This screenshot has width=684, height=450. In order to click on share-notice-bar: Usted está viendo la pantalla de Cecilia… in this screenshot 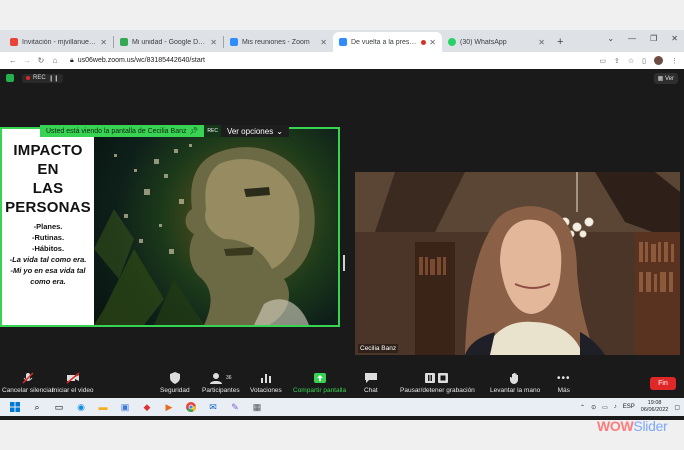, I will do `click(164, 131)`.